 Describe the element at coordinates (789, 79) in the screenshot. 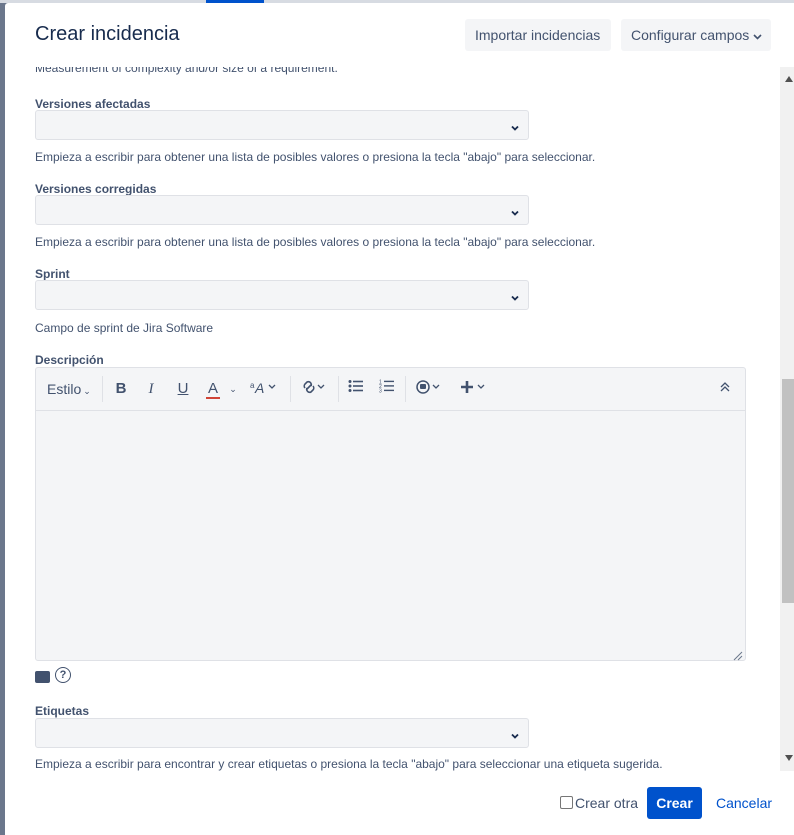

I see `scroll-up-arrow-icon` at that location.